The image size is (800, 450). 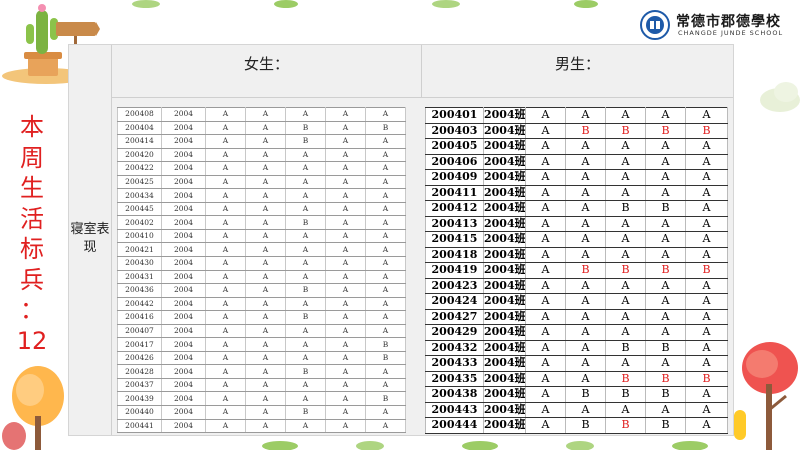 I want to click on dorm-number-cell: 200441, so click(x=139, y=426).